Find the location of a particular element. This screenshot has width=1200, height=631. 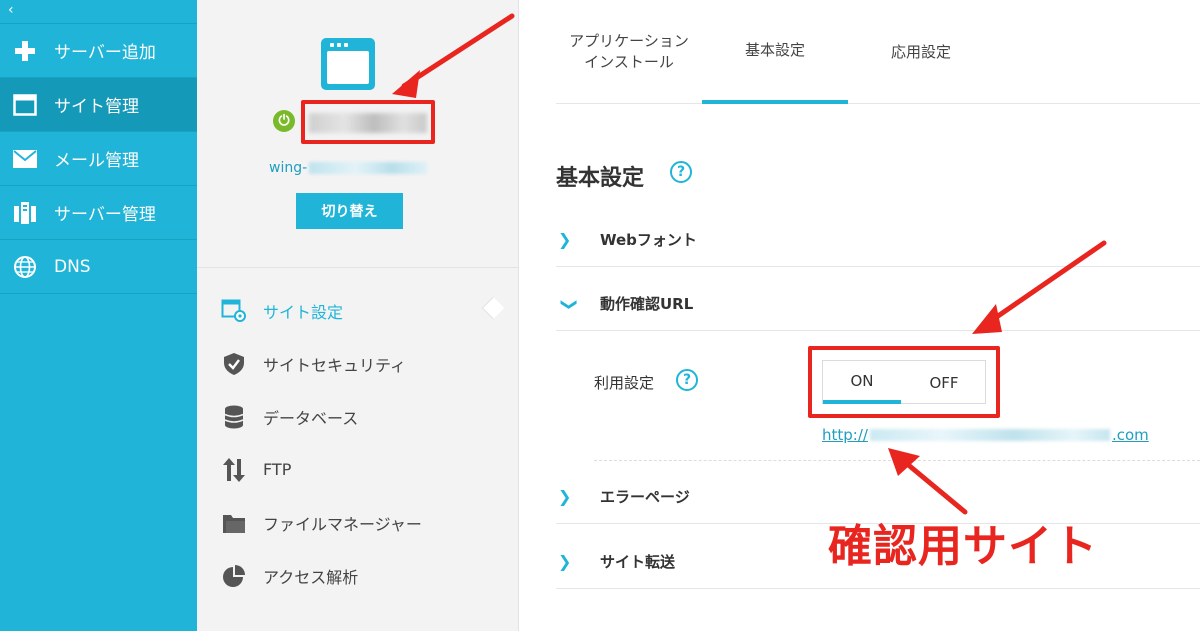

ftp-arrows-icon is located at coordinates (234, 470).